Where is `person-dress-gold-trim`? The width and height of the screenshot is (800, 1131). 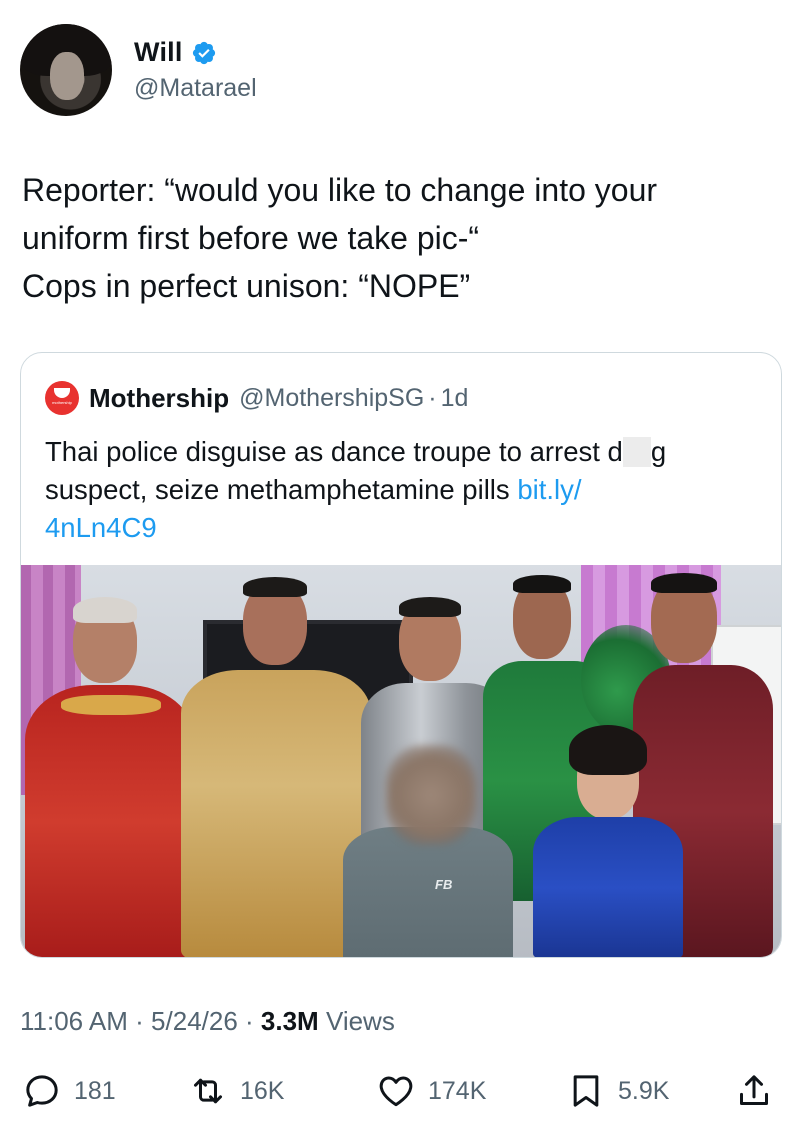 person-dress-gold-trim is located at coordinates (111, 705).